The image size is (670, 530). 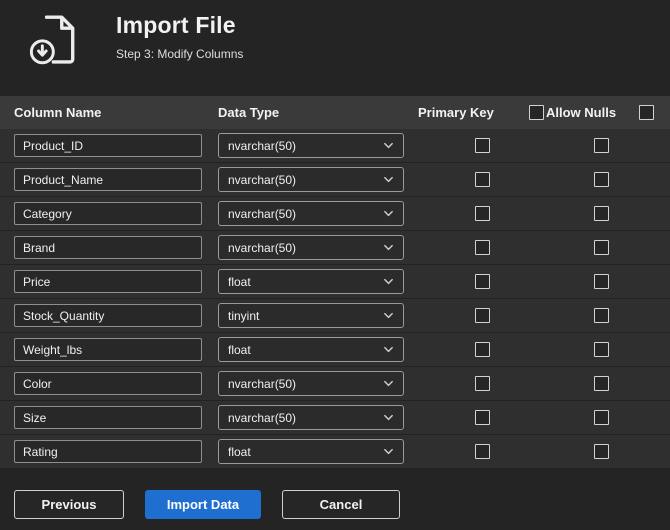 What do you see at coordinates (536, 112) in the screenshot?
I see `primary-key-select-all-checkbox` at bounding box center [536, 112].